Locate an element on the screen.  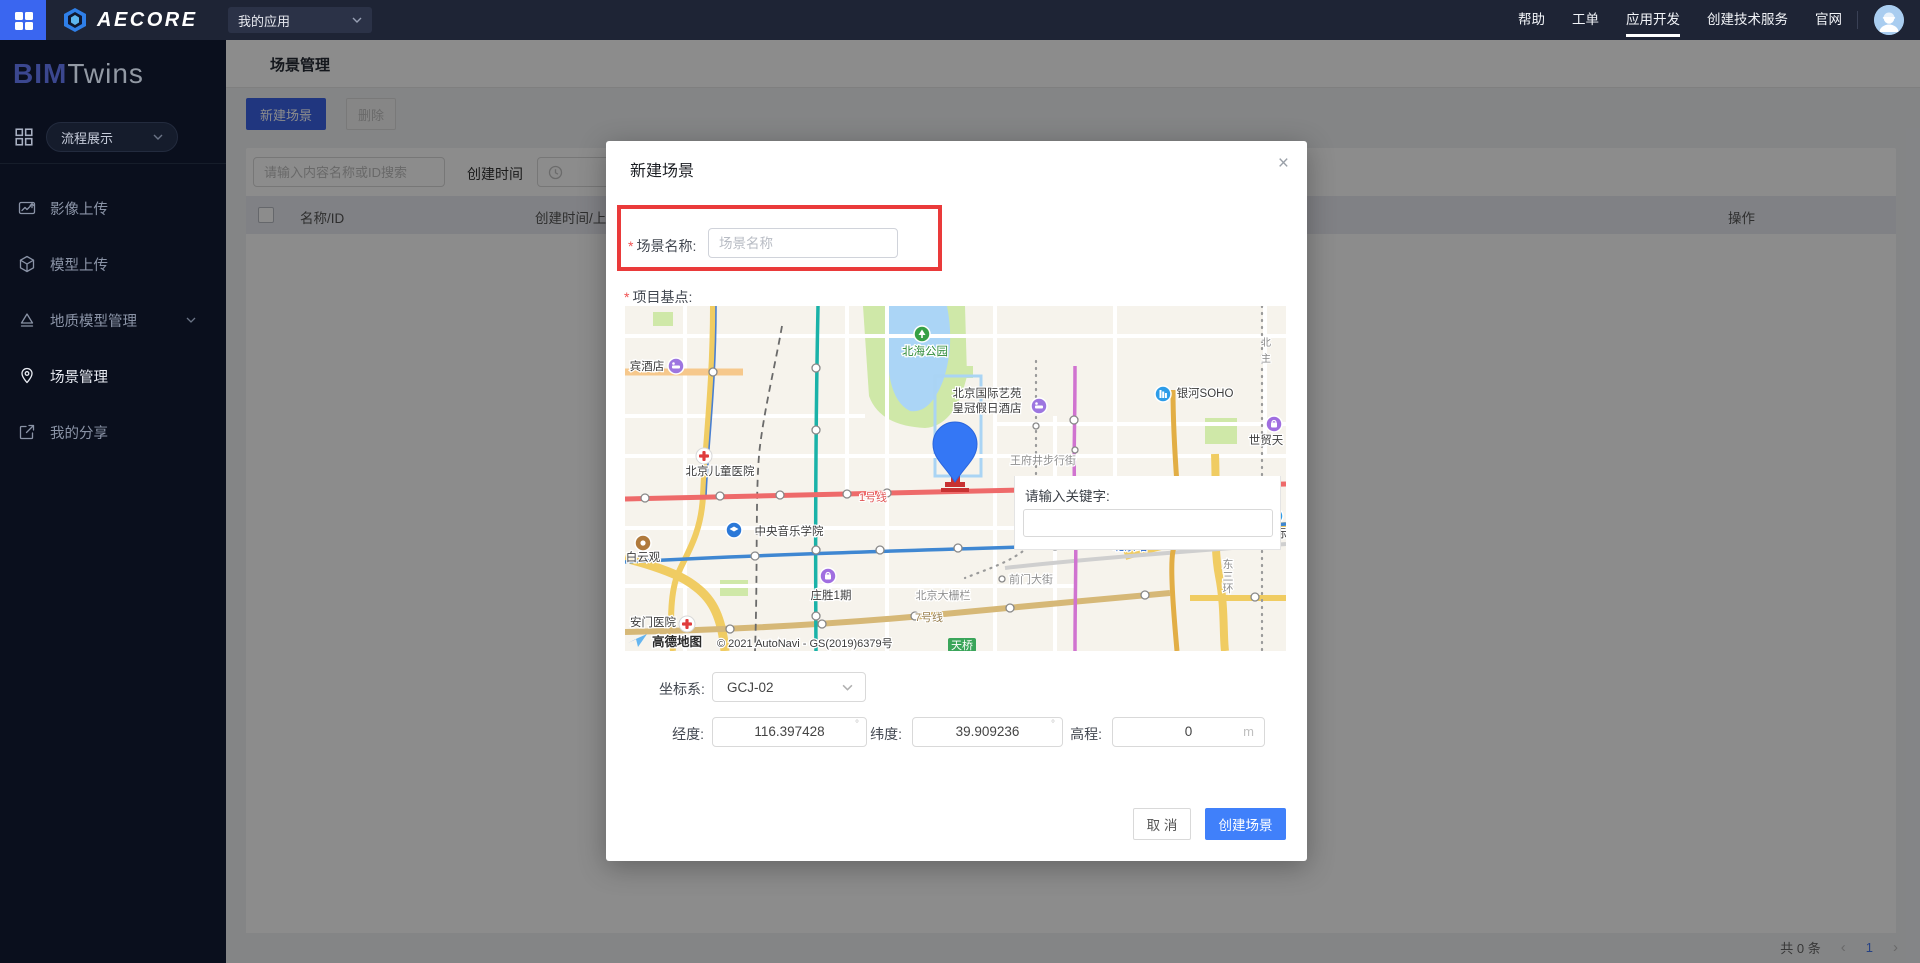
map-label: 中央音乐学院 is located at coordinates (789, 531).